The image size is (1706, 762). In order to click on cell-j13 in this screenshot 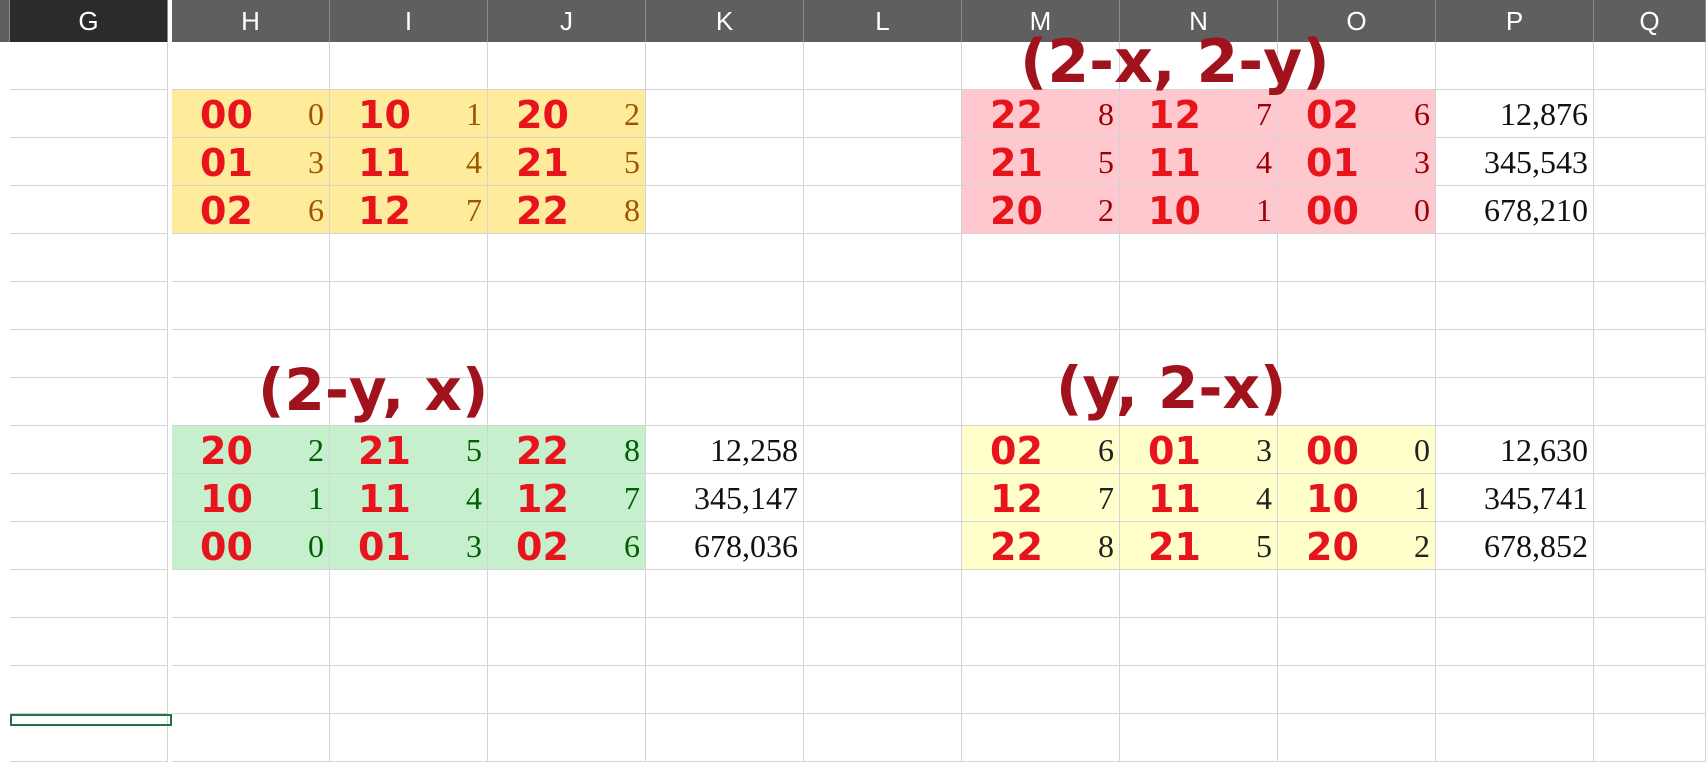, I will do `click(567, 642)`.